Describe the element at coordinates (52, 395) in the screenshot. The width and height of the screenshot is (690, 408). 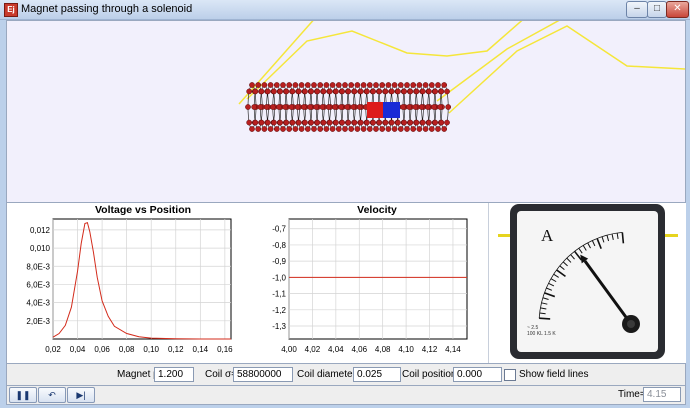
I see `reset-button: ↶` at that location.